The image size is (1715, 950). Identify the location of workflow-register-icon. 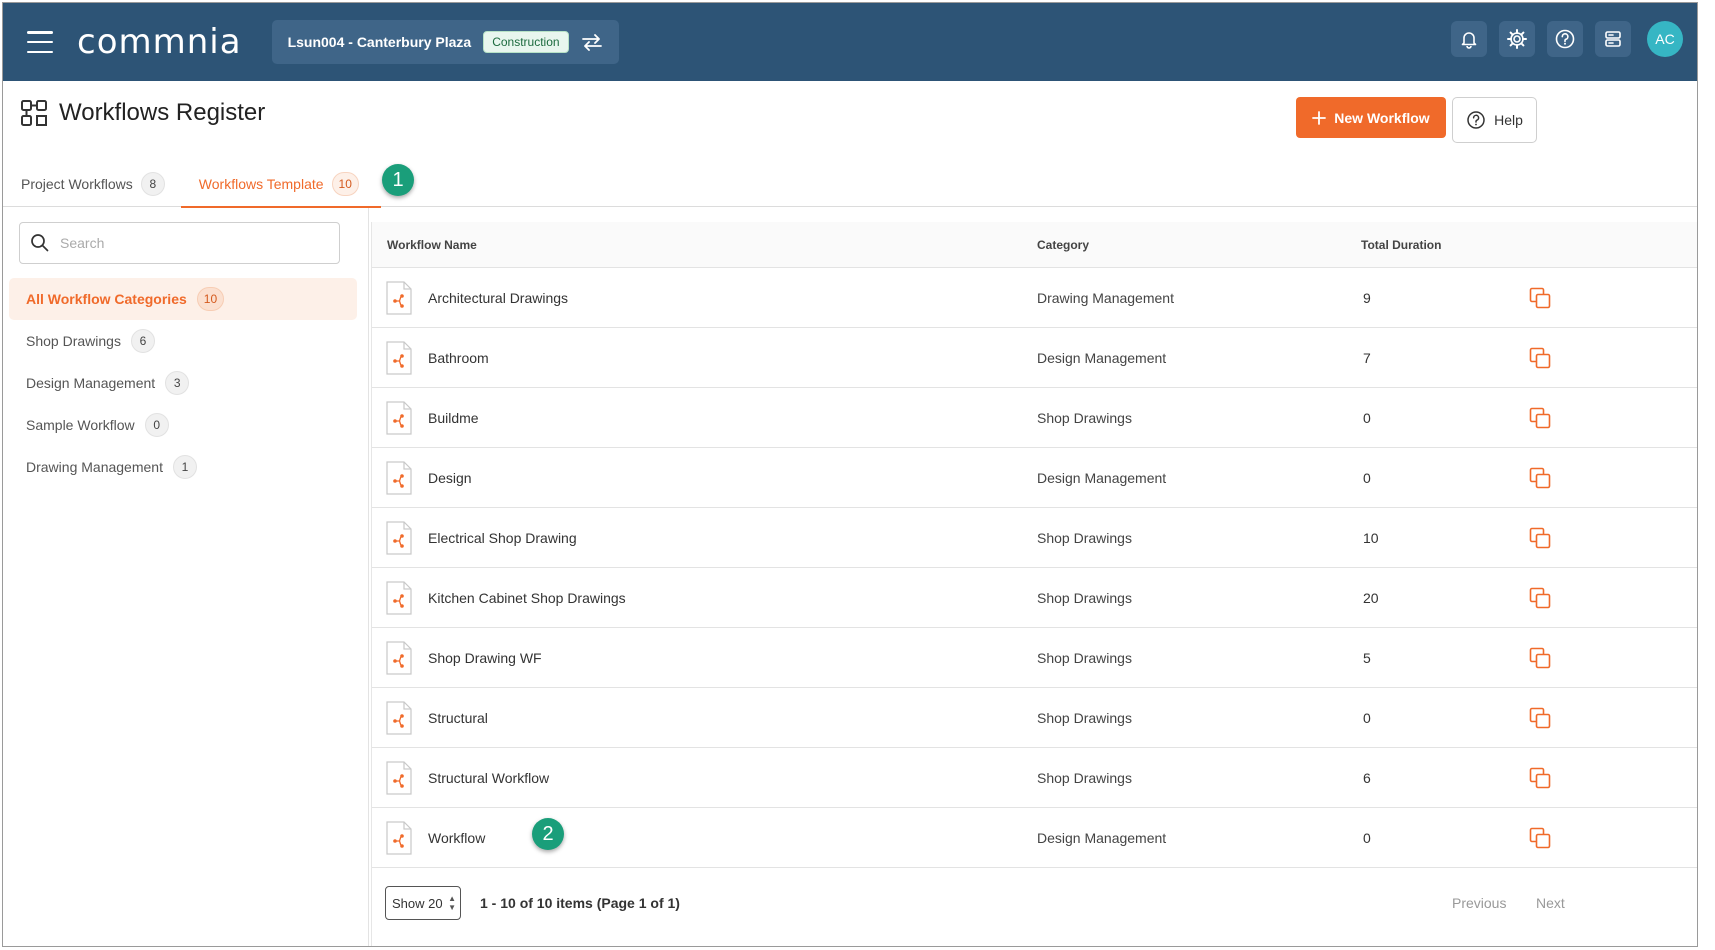
(34, 113).